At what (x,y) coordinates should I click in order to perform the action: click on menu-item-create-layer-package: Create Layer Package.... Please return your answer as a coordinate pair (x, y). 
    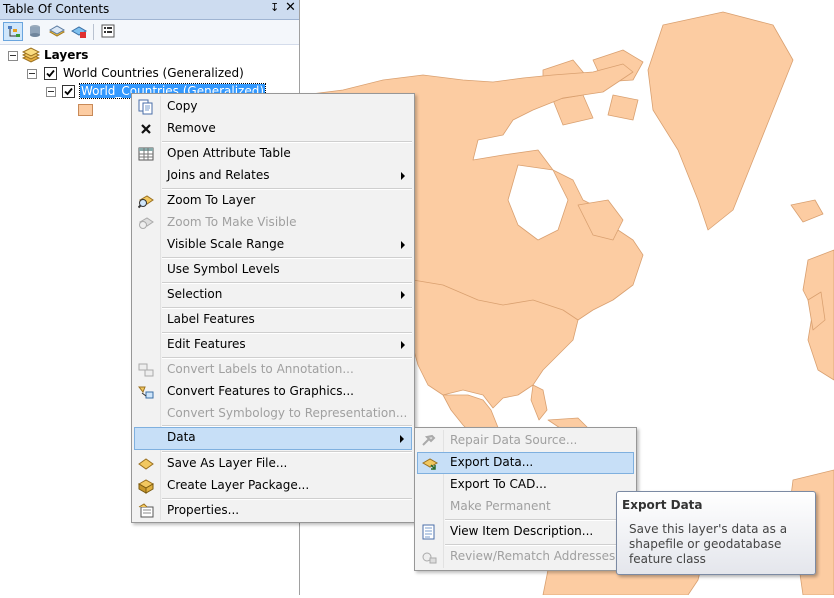
    Looking at the image, I should click on (273, 485).